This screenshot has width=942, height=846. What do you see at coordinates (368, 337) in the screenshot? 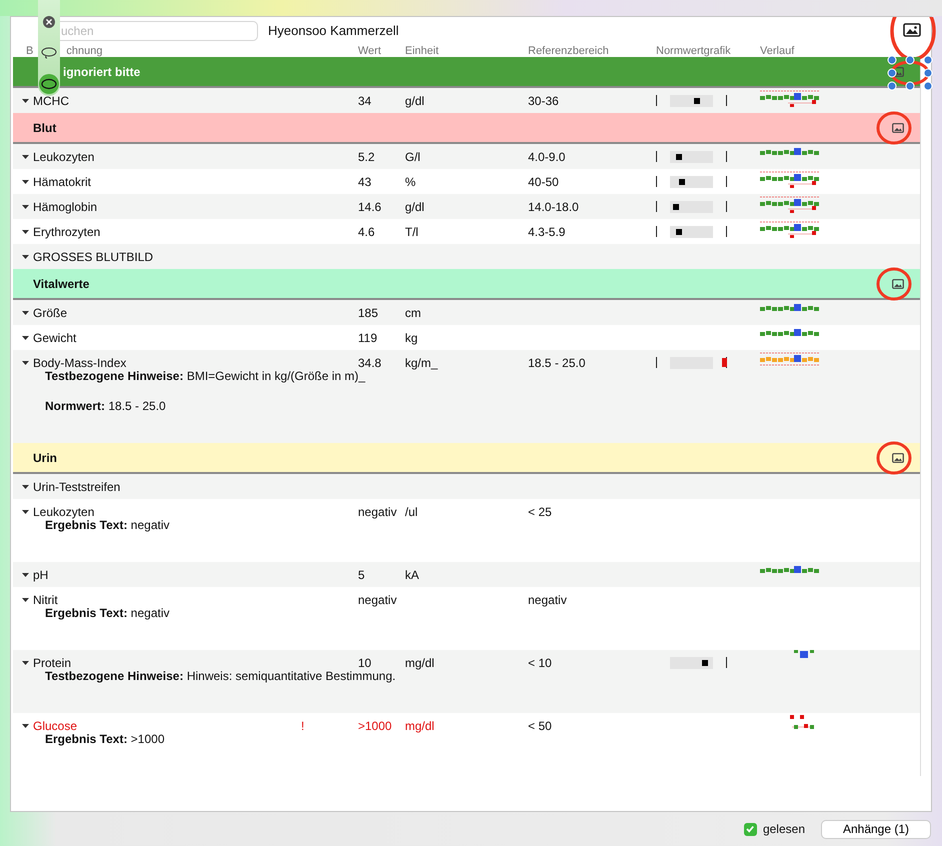
I see `result-value: 119` at bounding box center [368, 337].